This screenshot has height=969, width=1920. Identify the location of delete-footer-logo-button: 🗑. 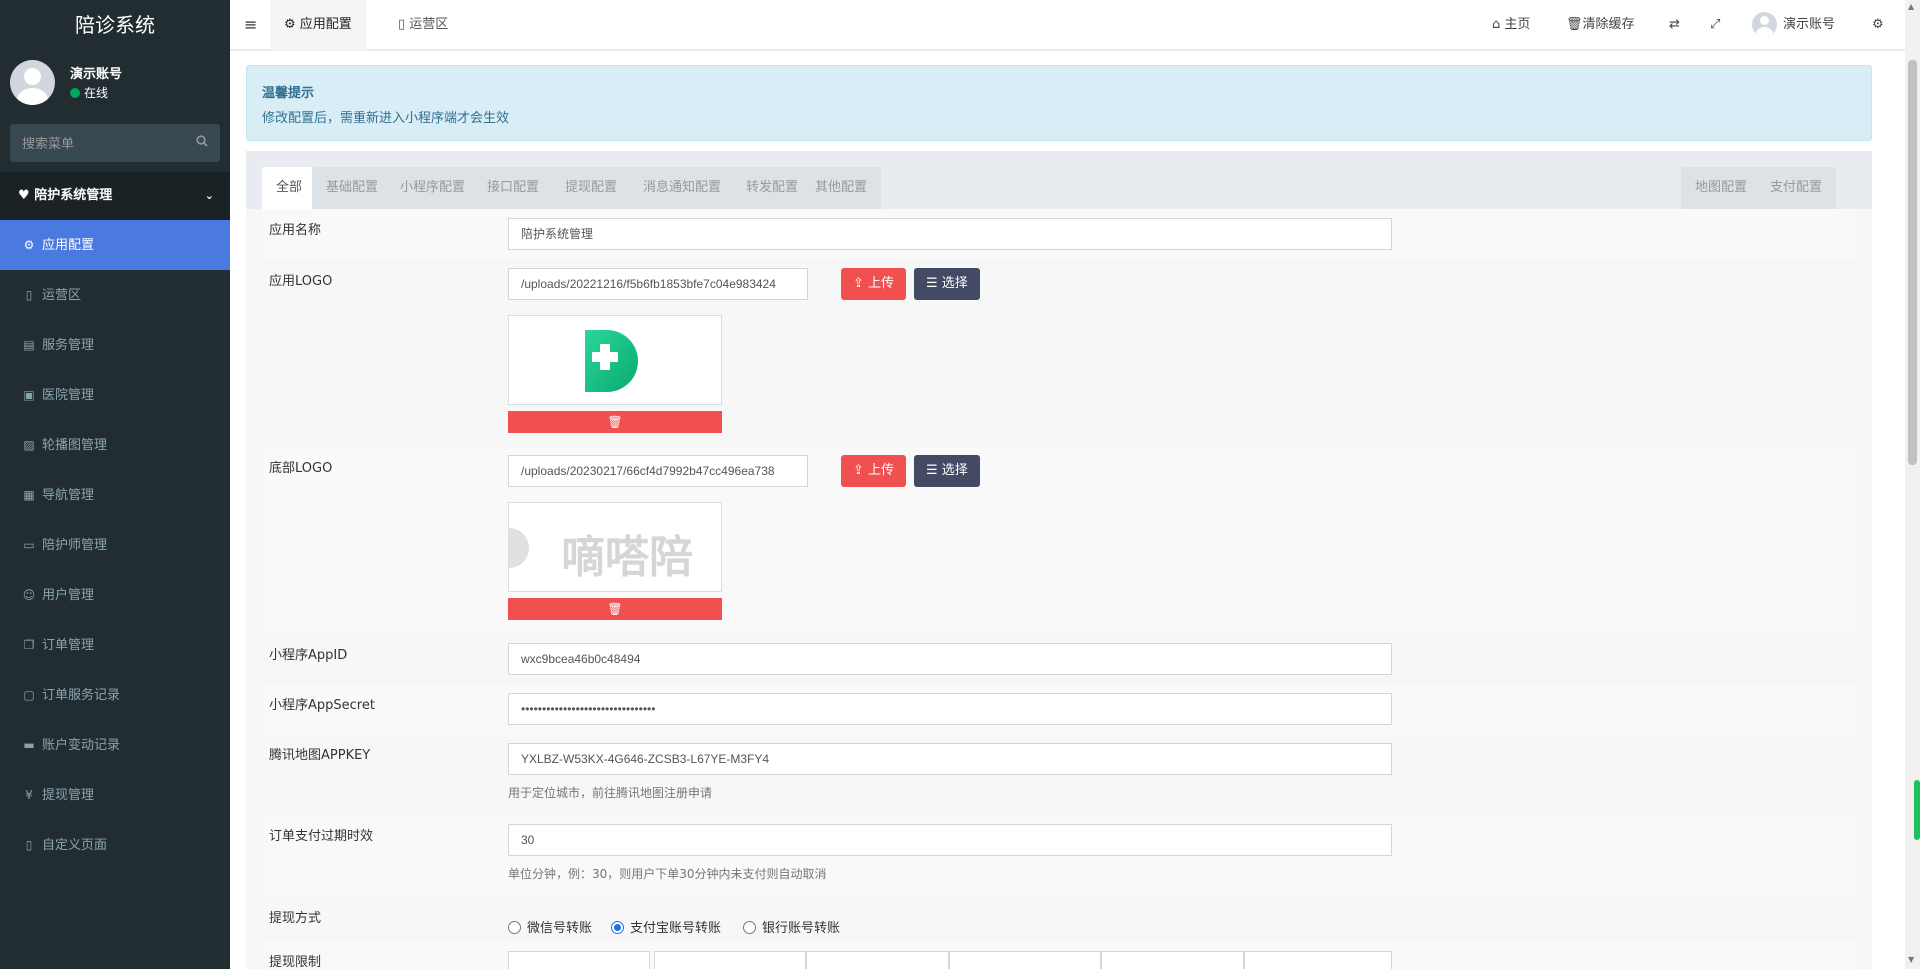
(615, 609).